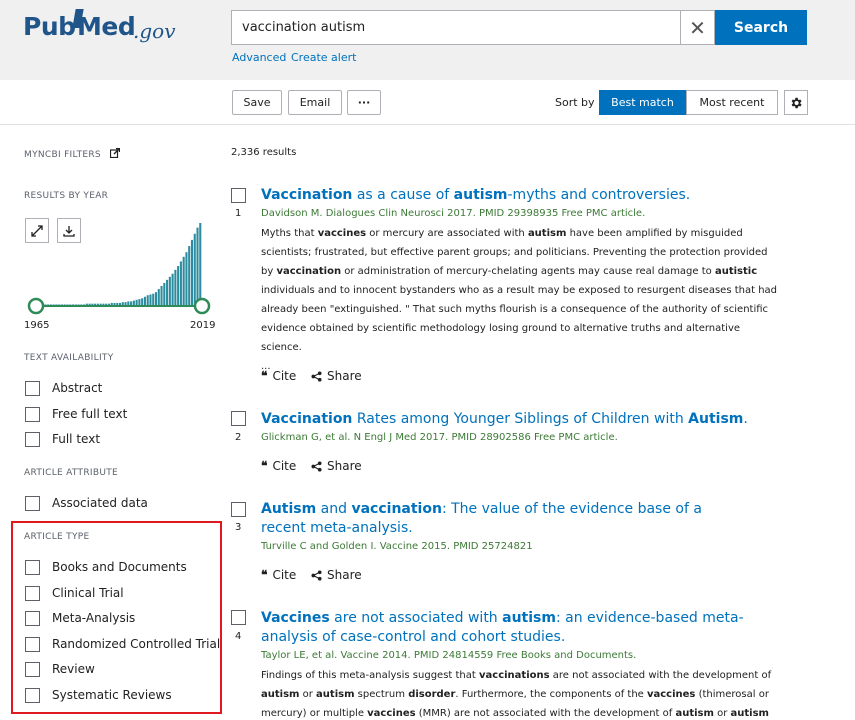  What do you see at coordinates (106, 567) in the screenshot?
I see `filter-books-and-documents: Books and Documents` at bounding box center [106, 567].